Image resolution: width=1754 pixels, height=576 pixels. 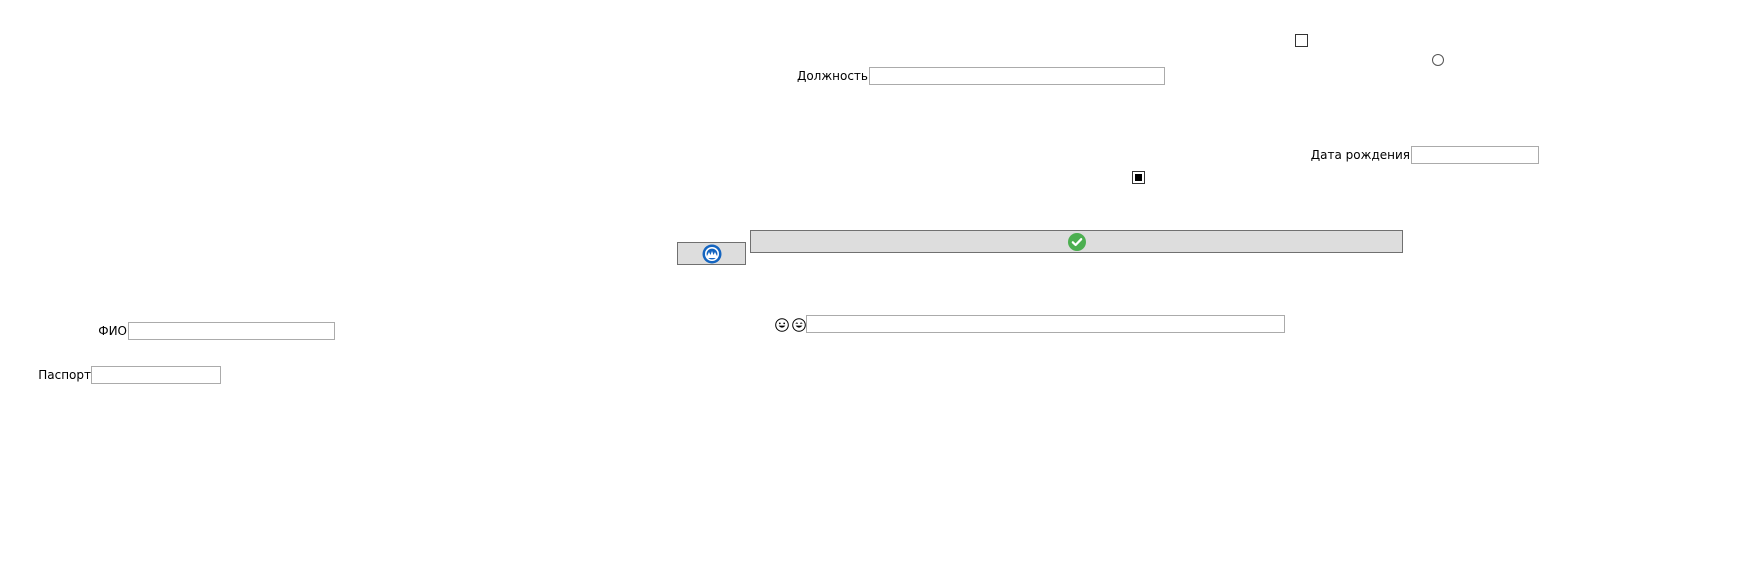 I want to click on confirm-button, so click(x=1076, y=241).